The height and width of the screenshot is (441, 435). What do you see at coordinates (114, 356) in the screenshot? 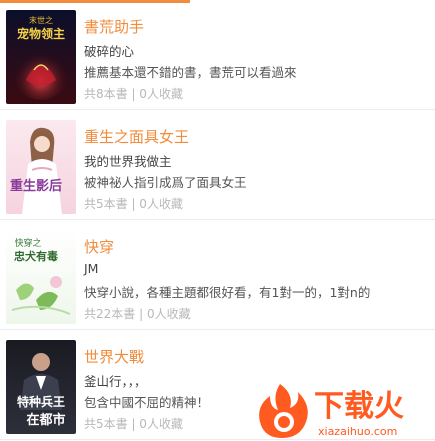
I see `collection-title: 世界大戰` at bounding box center [114, 356].